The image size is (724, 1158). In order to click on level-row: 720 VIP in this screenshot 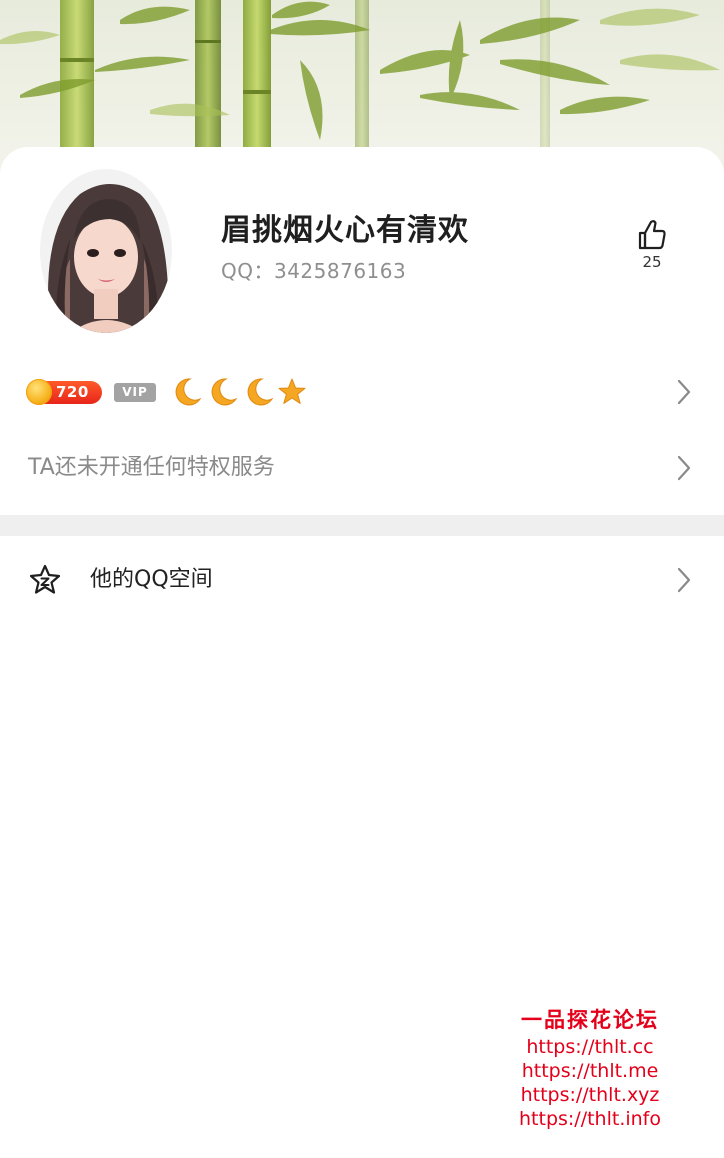, I will do `click(362, 392)`.